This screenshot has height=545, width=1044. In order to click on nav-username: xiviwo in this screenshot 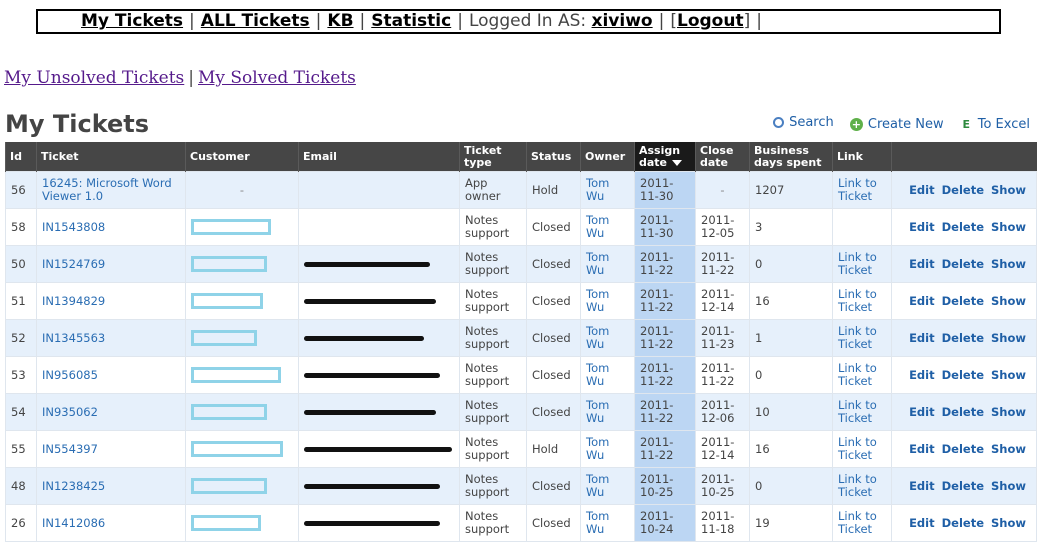, I will do `click(622, 21)`.